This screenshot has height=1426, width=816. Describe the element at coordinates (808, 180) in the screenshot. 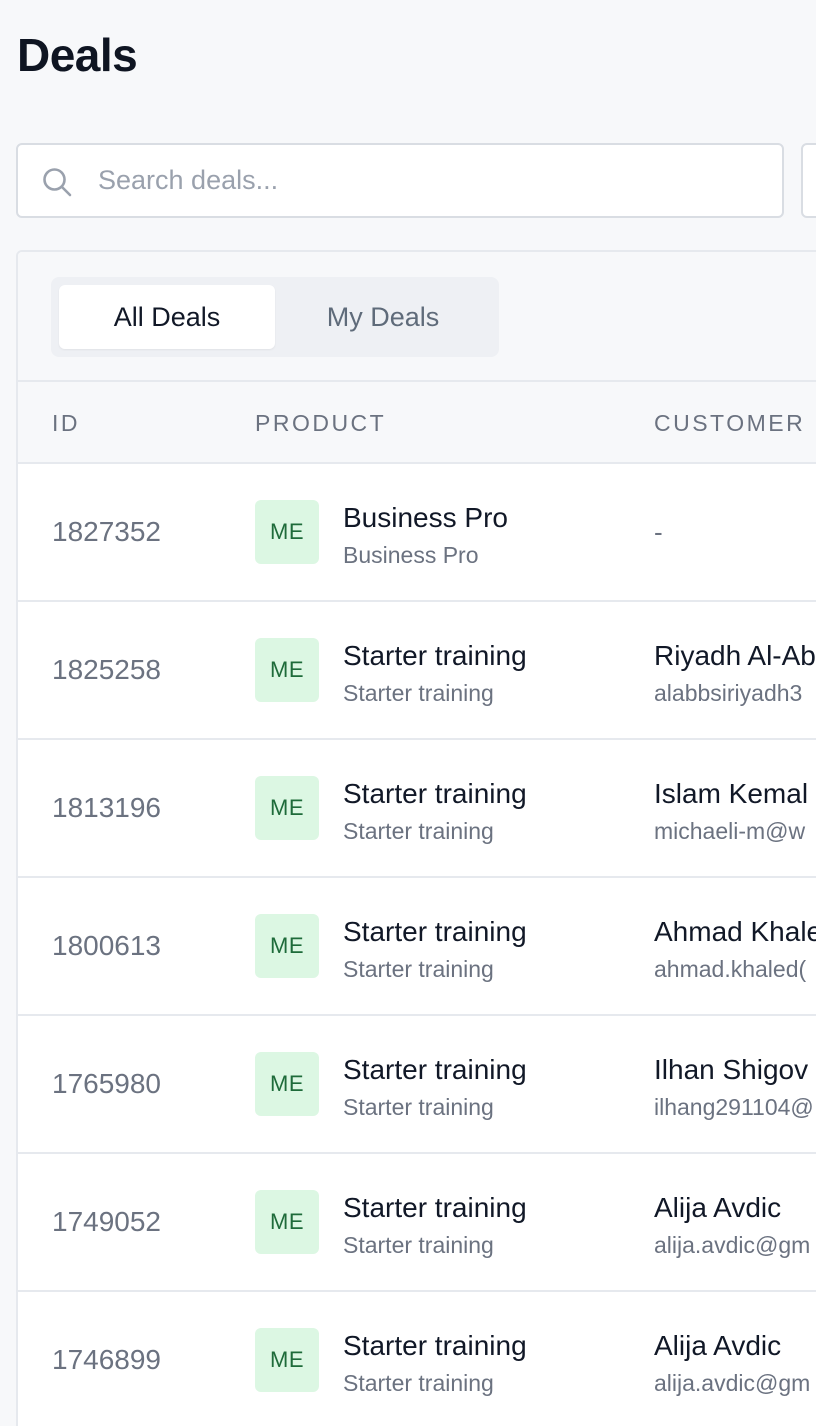

I see `filter-control` at that location.